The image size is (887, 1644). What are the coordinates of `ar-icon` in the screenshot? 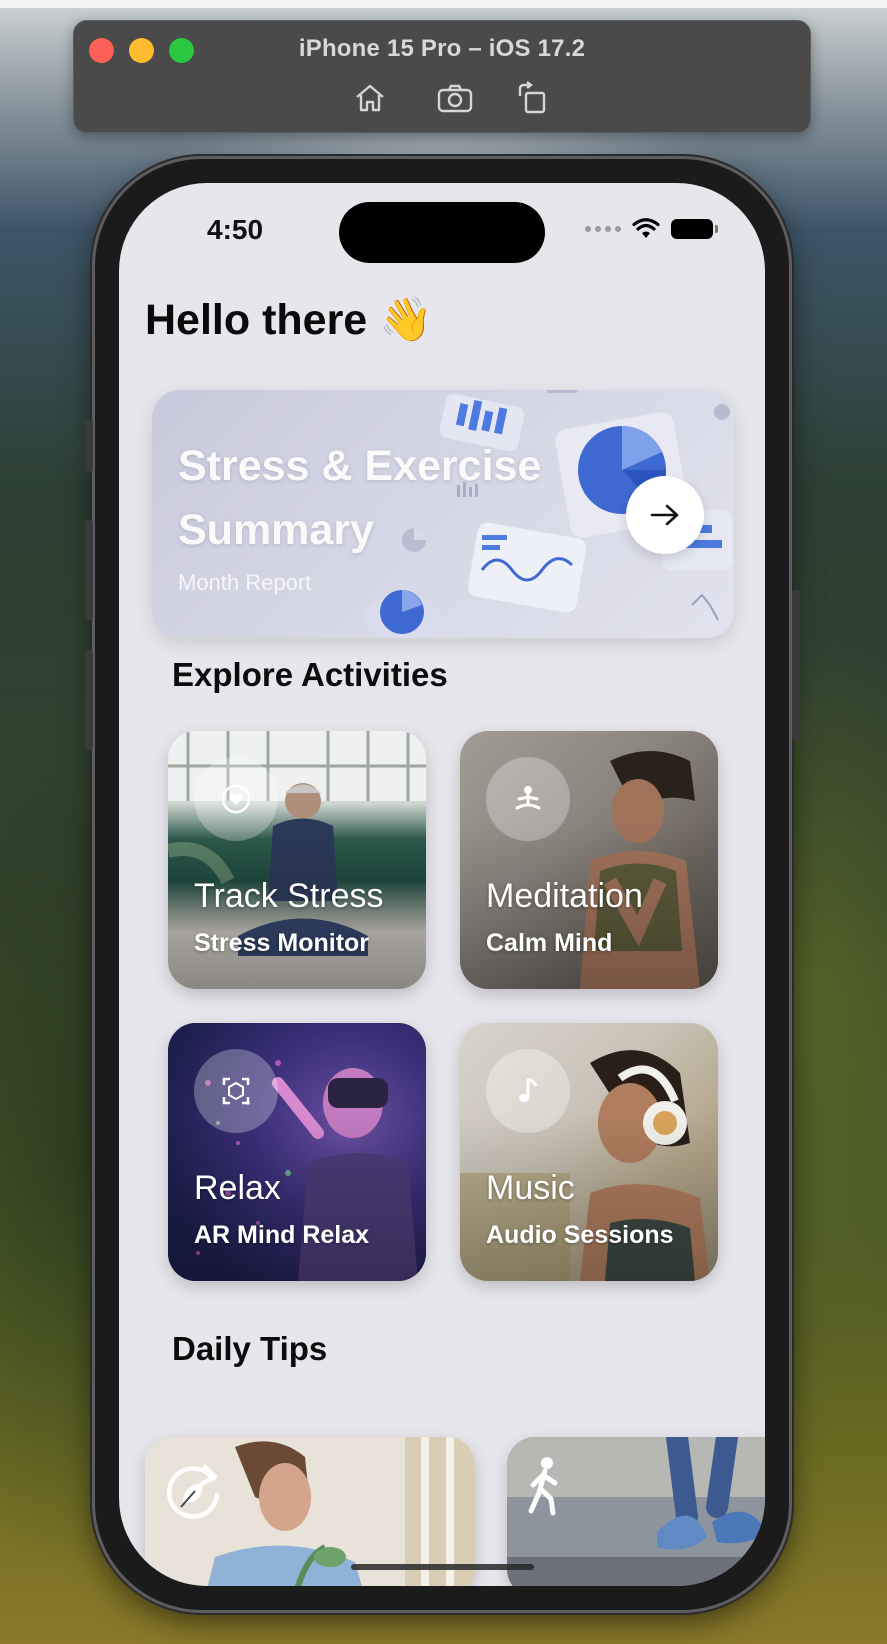 It's located at (236, 1091).